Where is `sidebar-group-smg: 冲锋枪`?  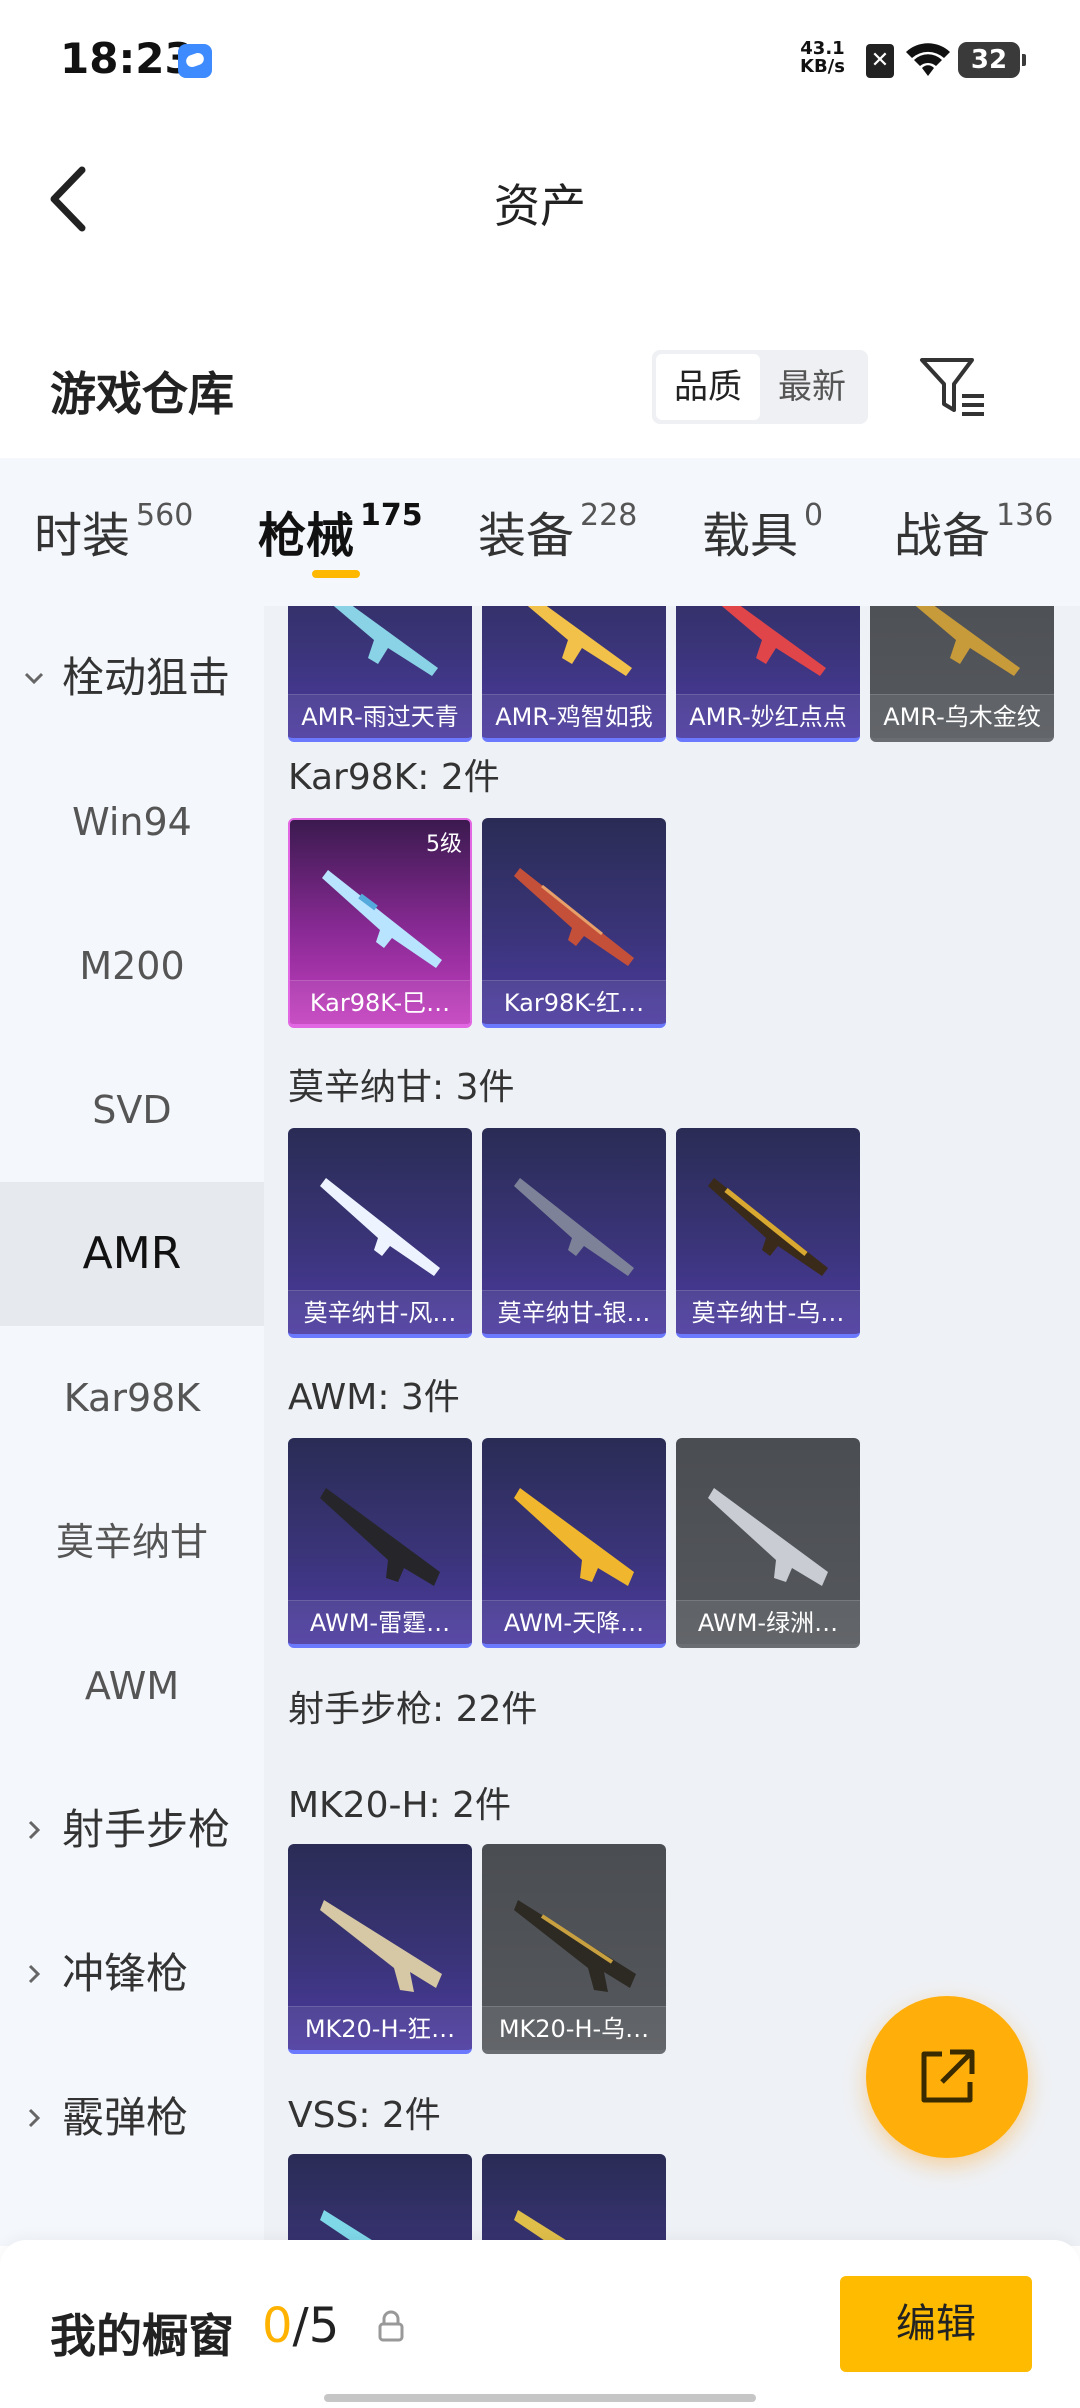 sidebar-group-smg: 冲锋枪 is located at coordinates (132, 1974).